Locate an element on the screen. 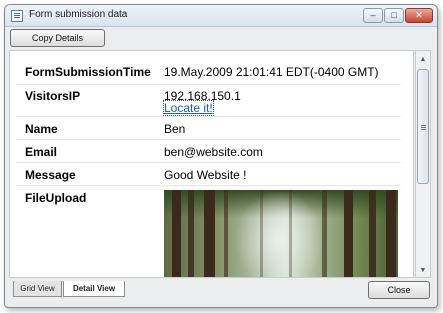 The width and height of the screenshot is (443, 313). row-visitors-ip: VisitorsIP 192.168.150.1 Locate it! is located at coordinates (208, 101).